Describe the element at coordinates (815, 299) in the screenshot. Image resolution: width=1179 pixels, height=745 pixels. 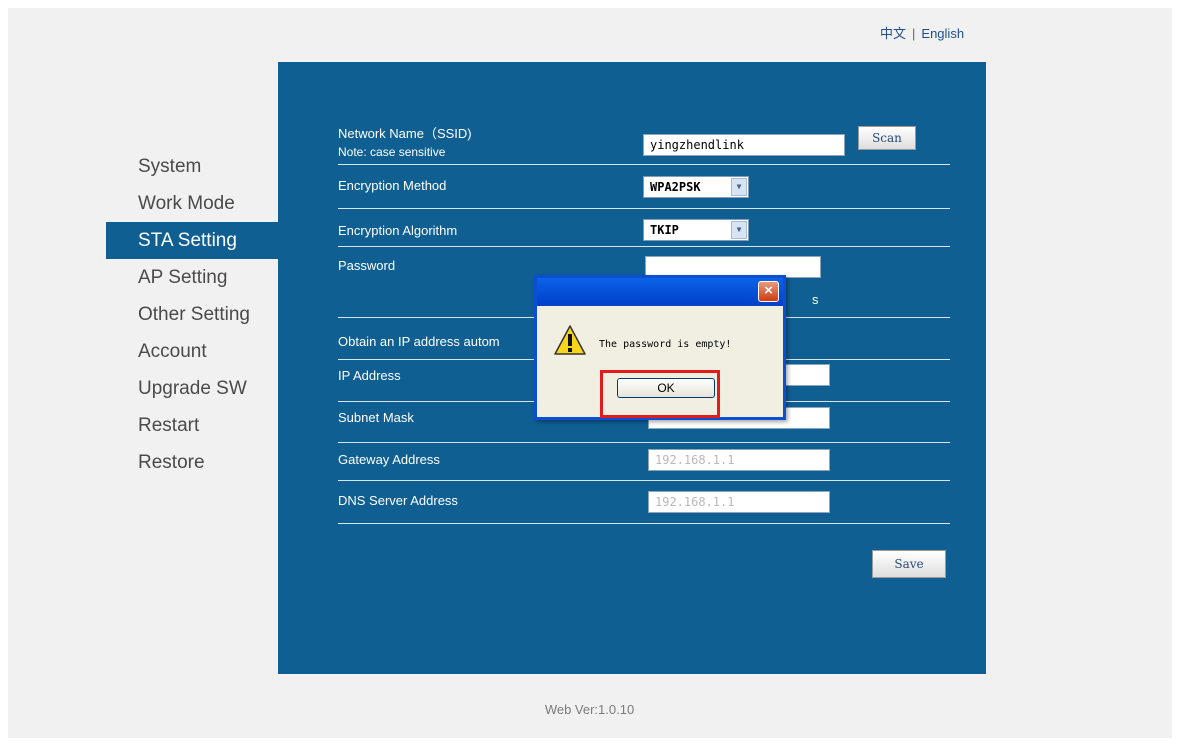
I see `password-partial-text: s` at that location.